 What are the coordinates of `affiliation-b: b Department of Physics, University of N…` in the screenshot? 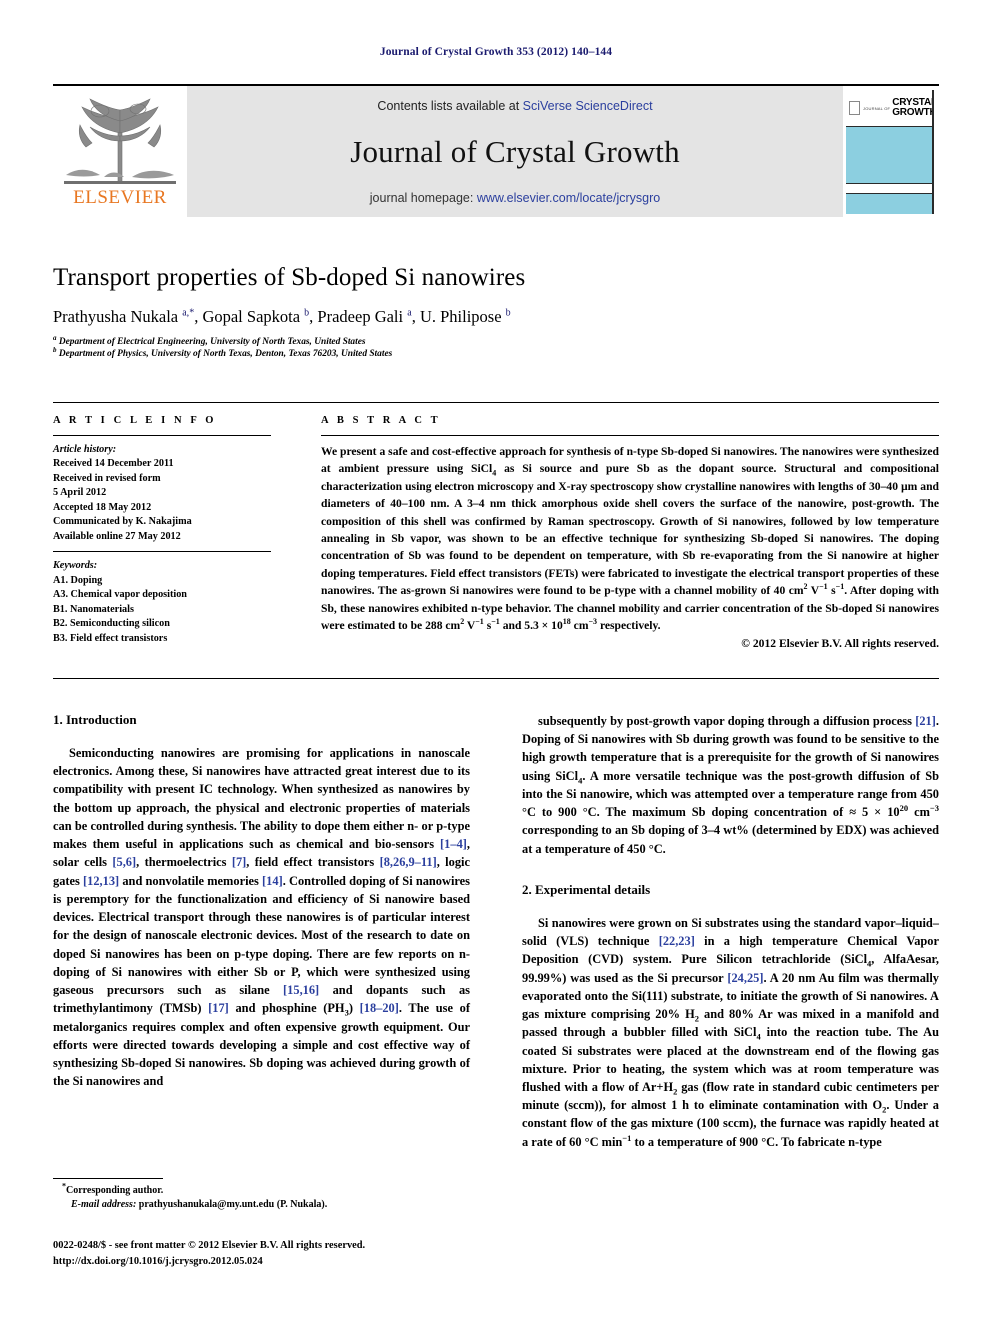 It's located at (223, 353).